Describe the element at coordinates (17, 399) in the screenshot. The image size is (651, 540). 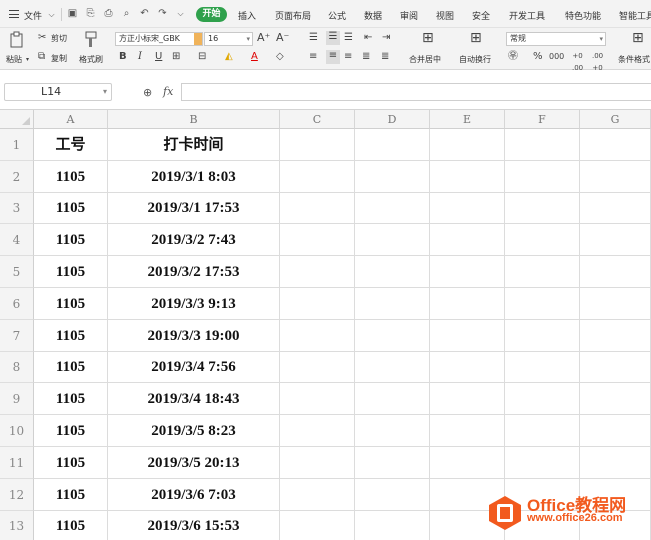
I see `row-header-9: 9` at that location.